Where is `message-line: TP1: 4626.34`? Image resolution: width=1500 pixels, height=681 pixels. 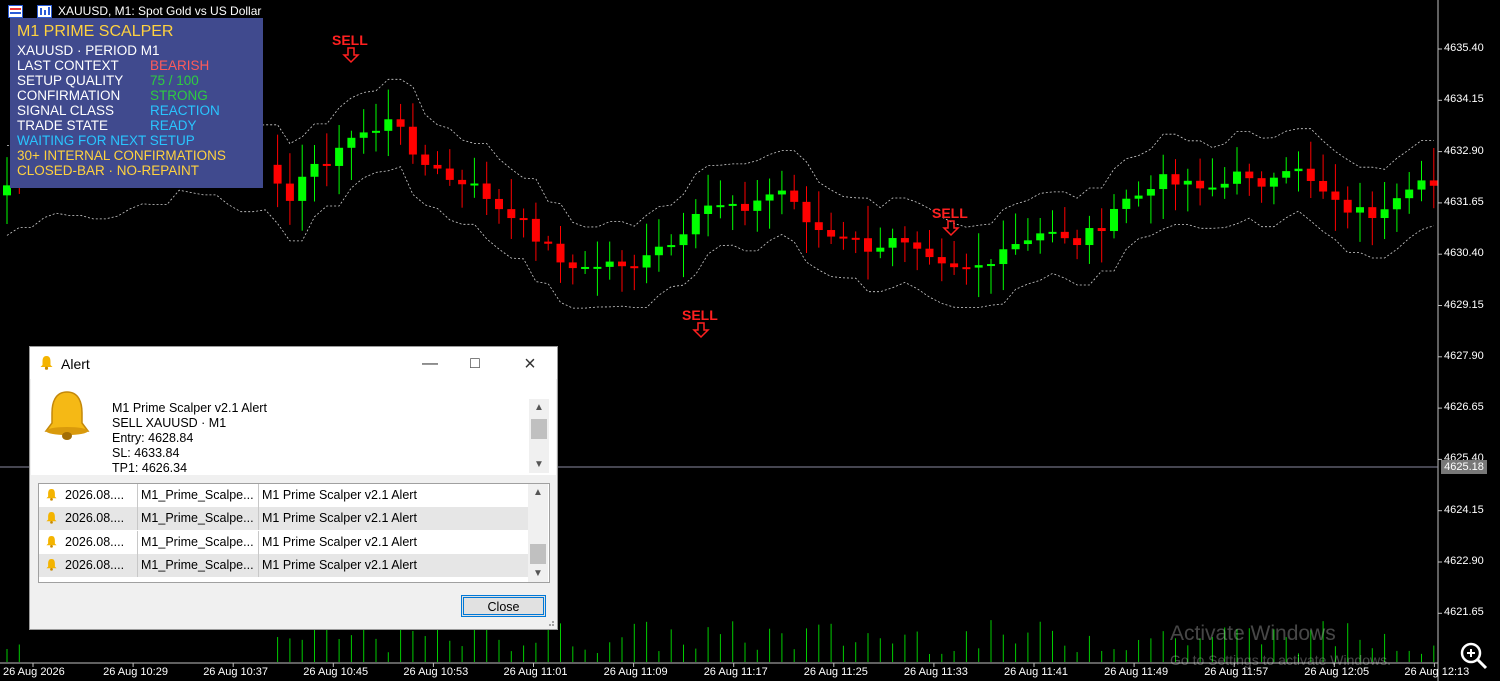
message-line: TP1: 4626.34 is located at coordinates (150, 468).